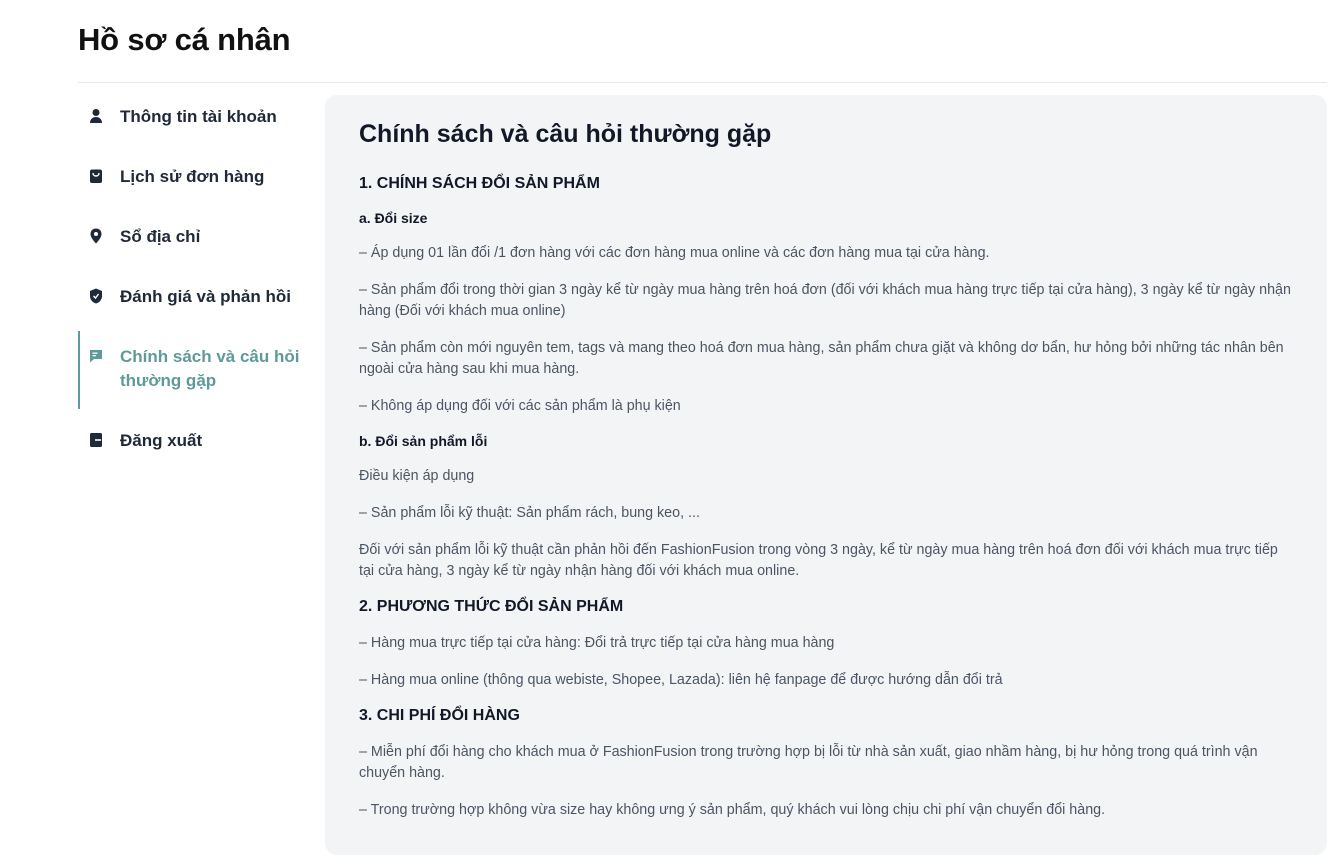  I want to click on sidebar-item-policy-faq: Chính sách và câu hỏi thường gặp, so click(198, 370).